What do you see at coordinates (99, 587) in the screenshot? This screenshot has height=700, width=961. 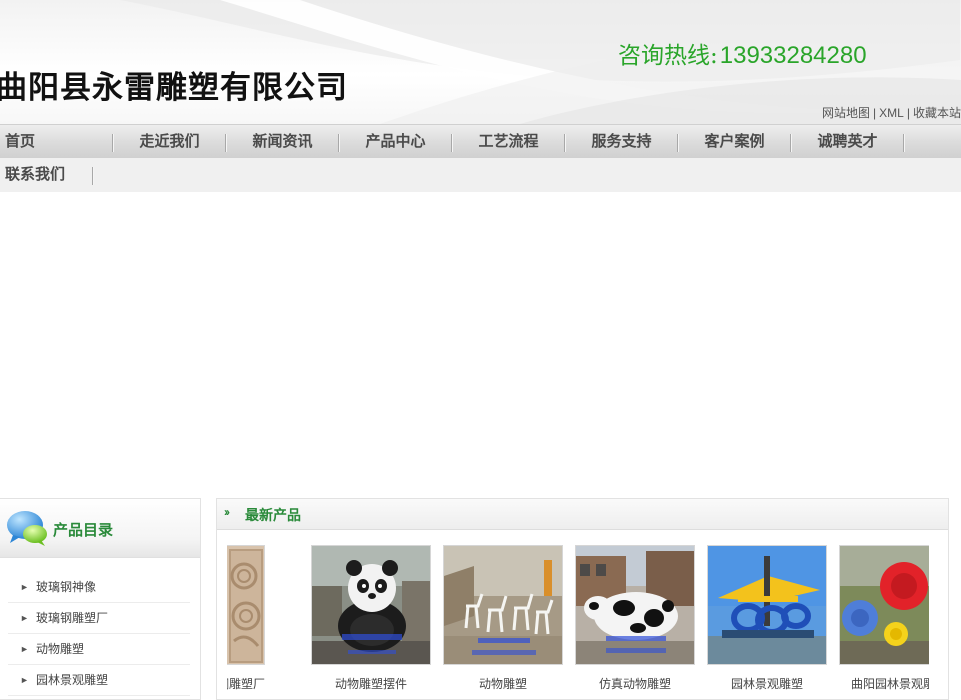 I see `category-item: ► 玻璃钢神像` at bounding box center [99, 587].